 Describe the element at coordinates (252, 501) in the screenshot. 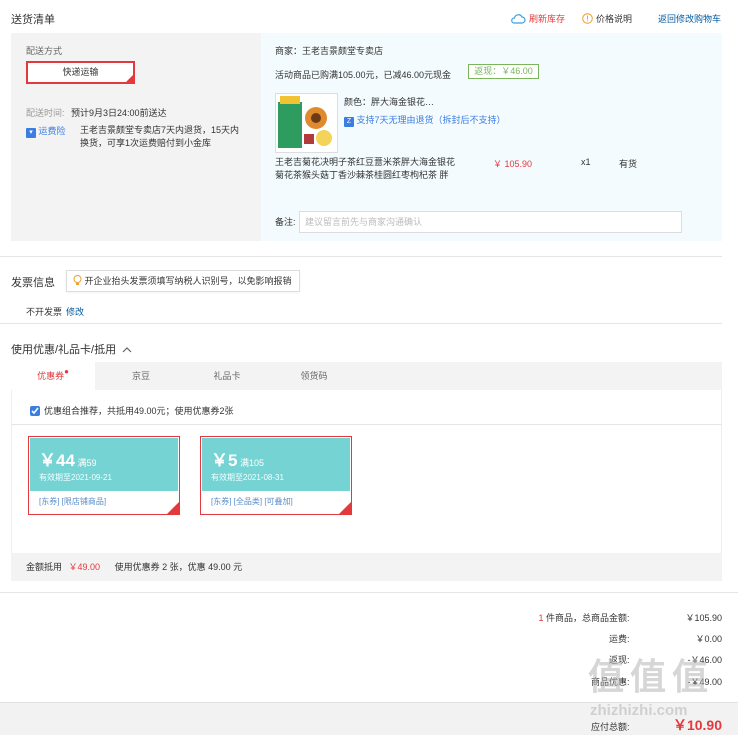

I see `coupon-tags: [东券] [全品类] [可叠加]` at that location.